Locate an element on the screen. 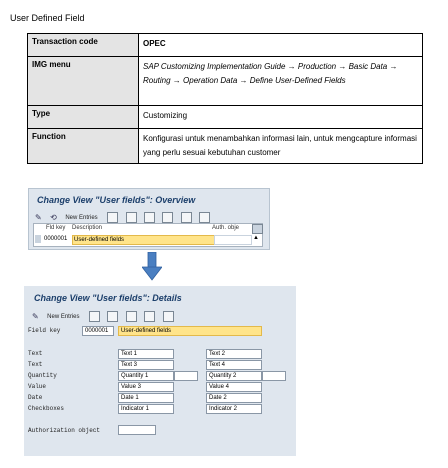 This screenshot has height=468, width=448. details-title: Change View "User fields": Details is located at coordinates (108, 298).